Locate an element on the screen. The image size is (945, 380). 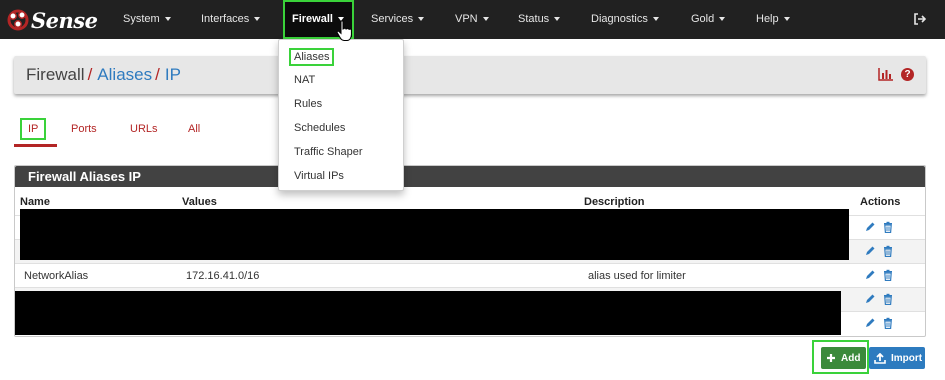
nav-gold: Gold is located at coordinates (708, 19).